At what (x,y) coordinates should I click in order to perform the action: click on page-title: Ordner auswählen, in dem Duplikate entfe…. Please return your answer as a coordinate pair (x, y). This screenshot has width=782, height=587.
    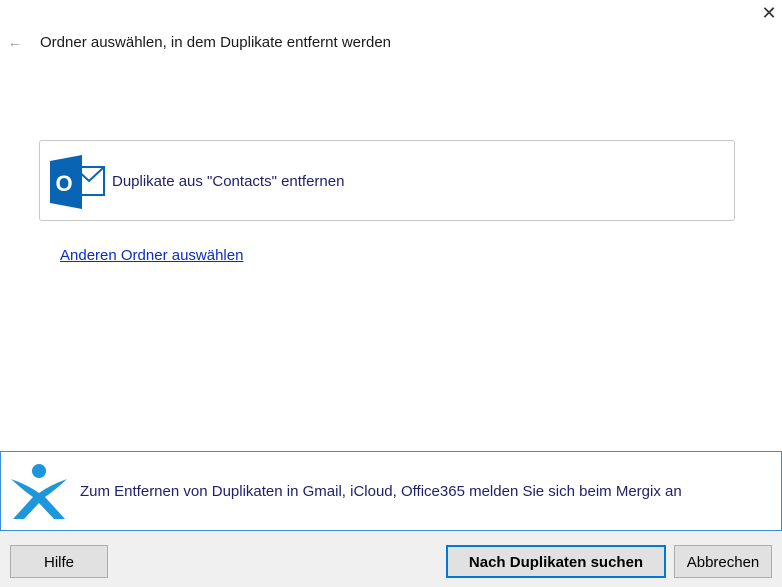
    Looking at the image, I should click on (216, 42).